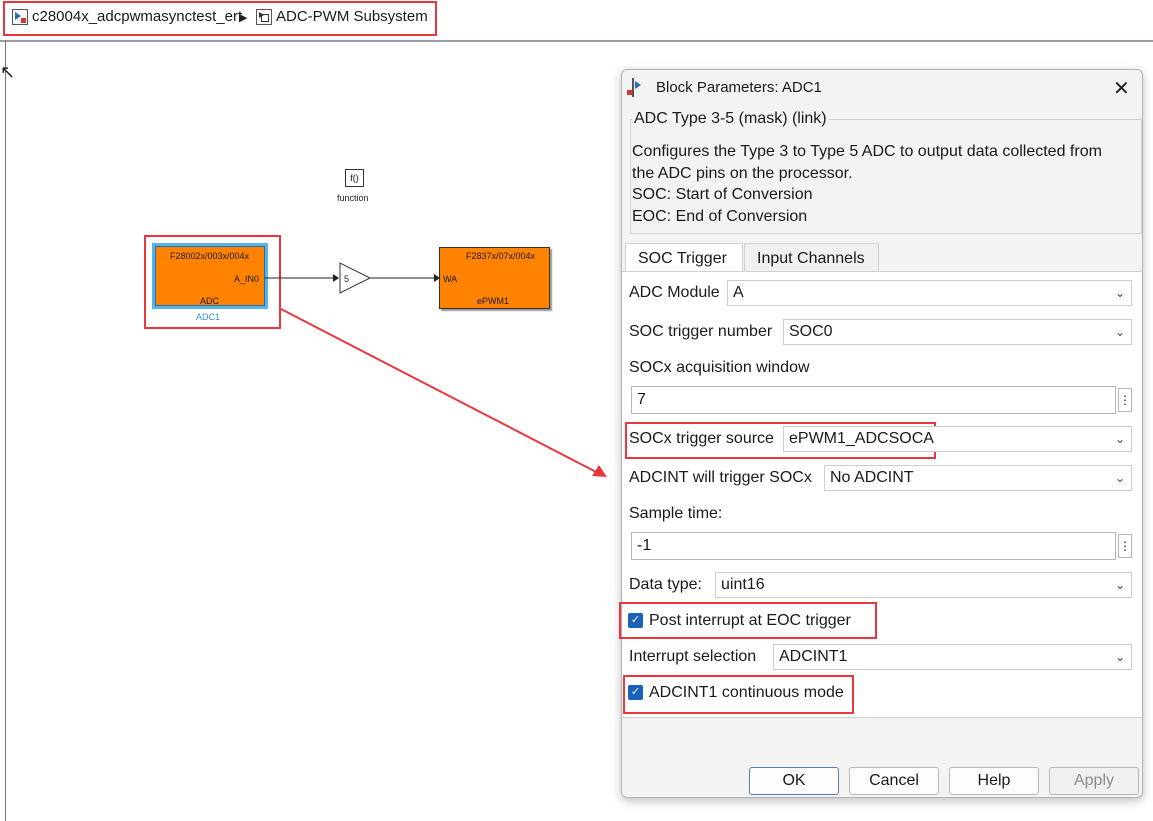  I want to click on dialog-model-icon, so click(633, 87).